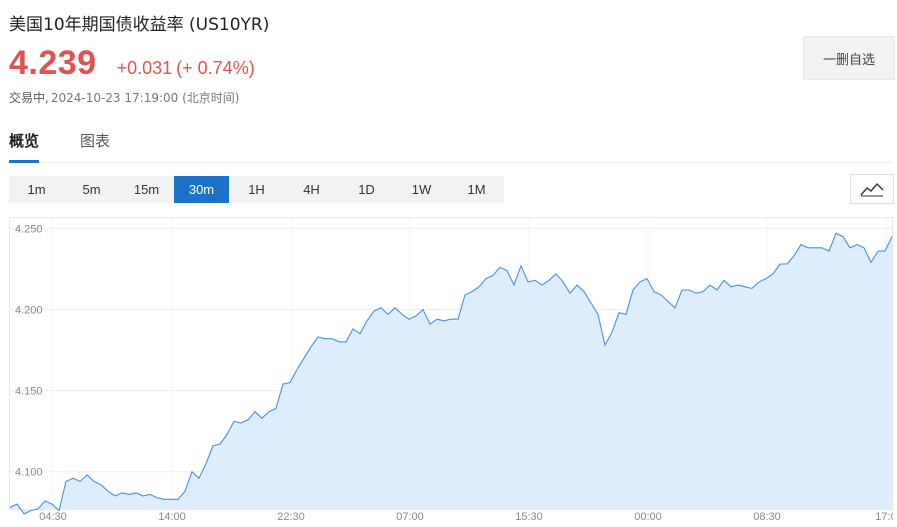 This screenshot has height=527, width=897. Describe the element at coordinates (29, 392) in the screenshot. I see `y-tick-label: 4.150` at that location.